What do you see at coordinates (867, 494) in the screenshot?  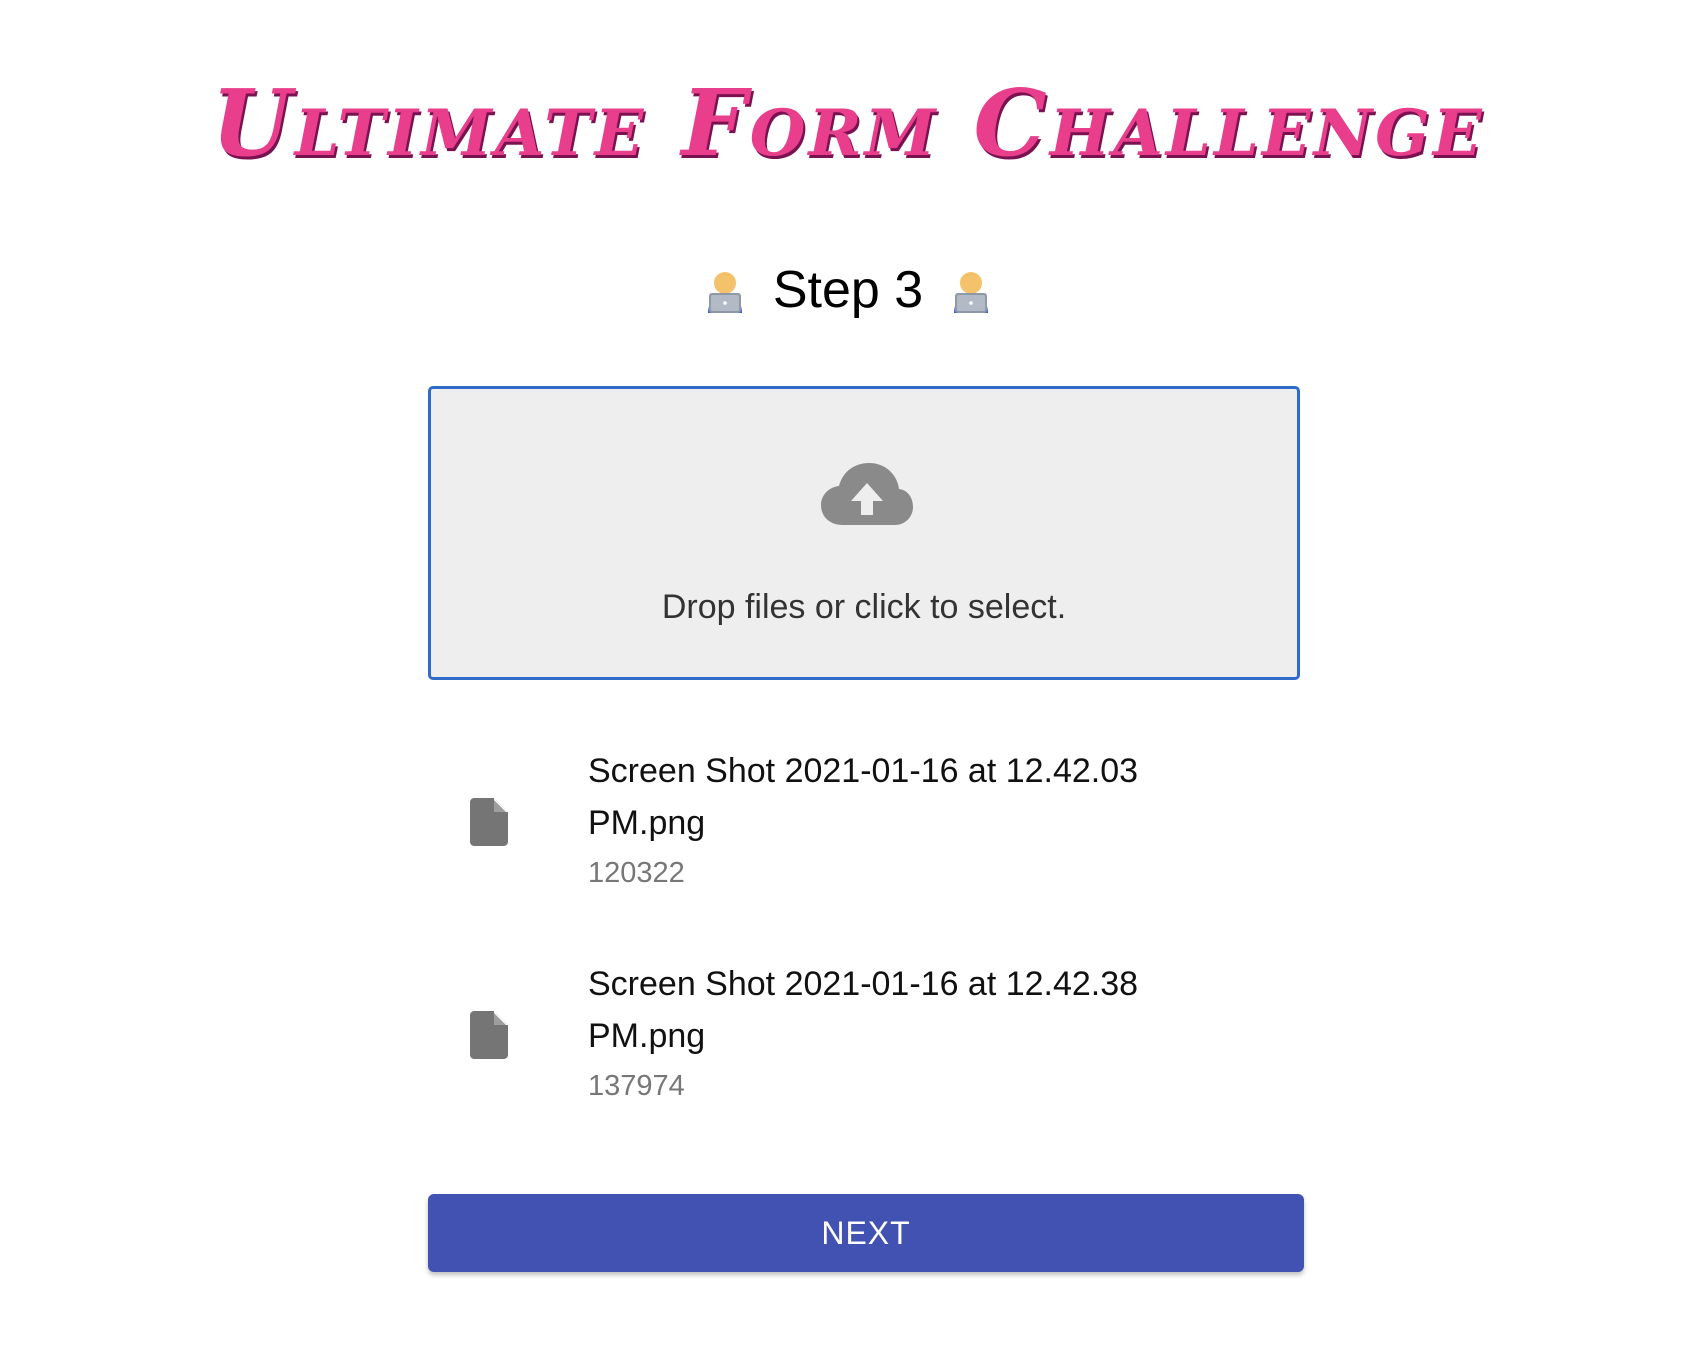 I see `cloud-upload-icon` at bounding box center [867, 494].